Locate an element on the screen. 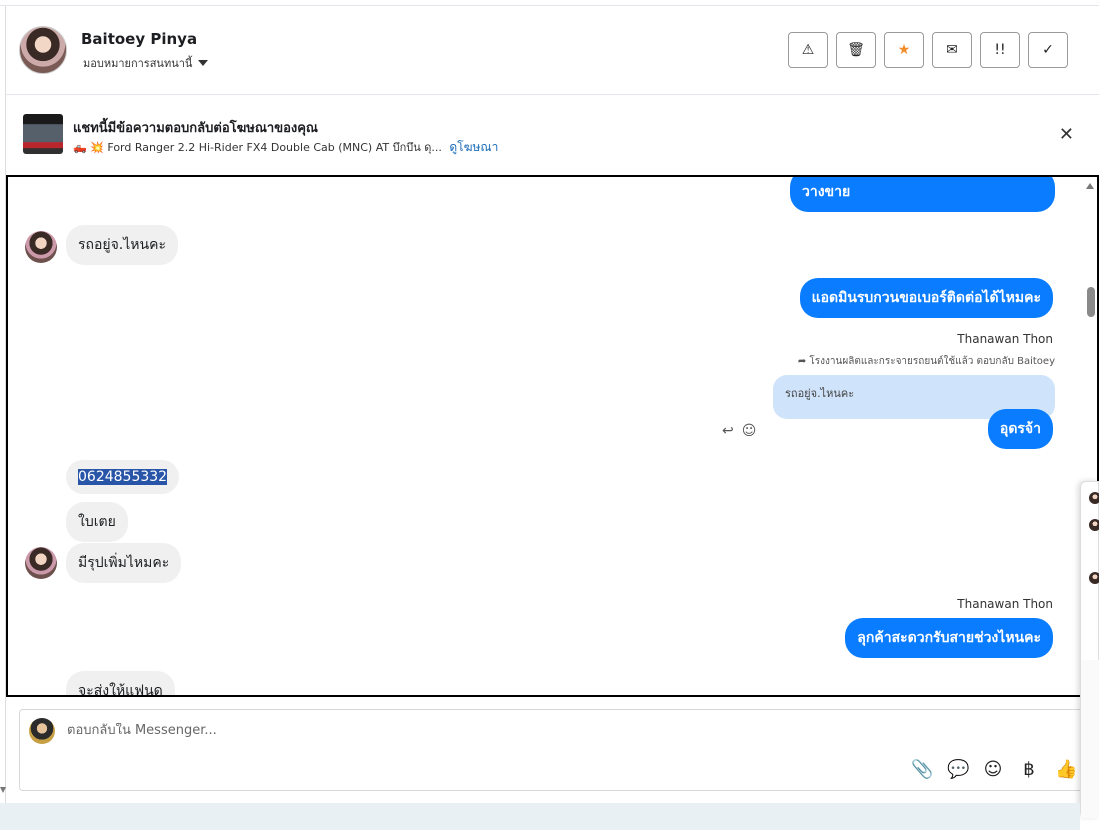  scroll-thumb is located at coordinates (1091, 302).